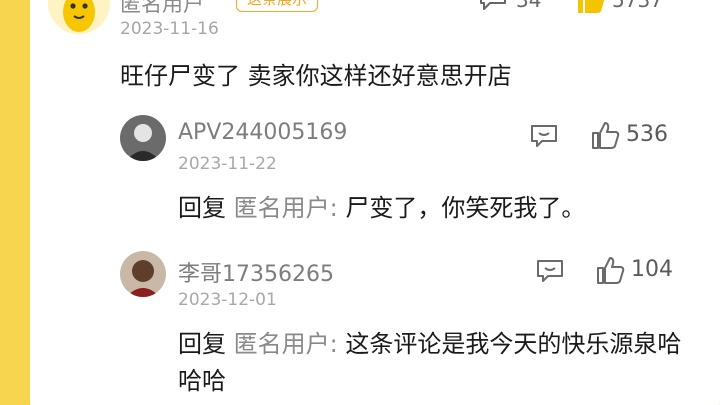 The image size is (720, 405). I want to click on reply-date: 2023-12-01, so click(227, 300).